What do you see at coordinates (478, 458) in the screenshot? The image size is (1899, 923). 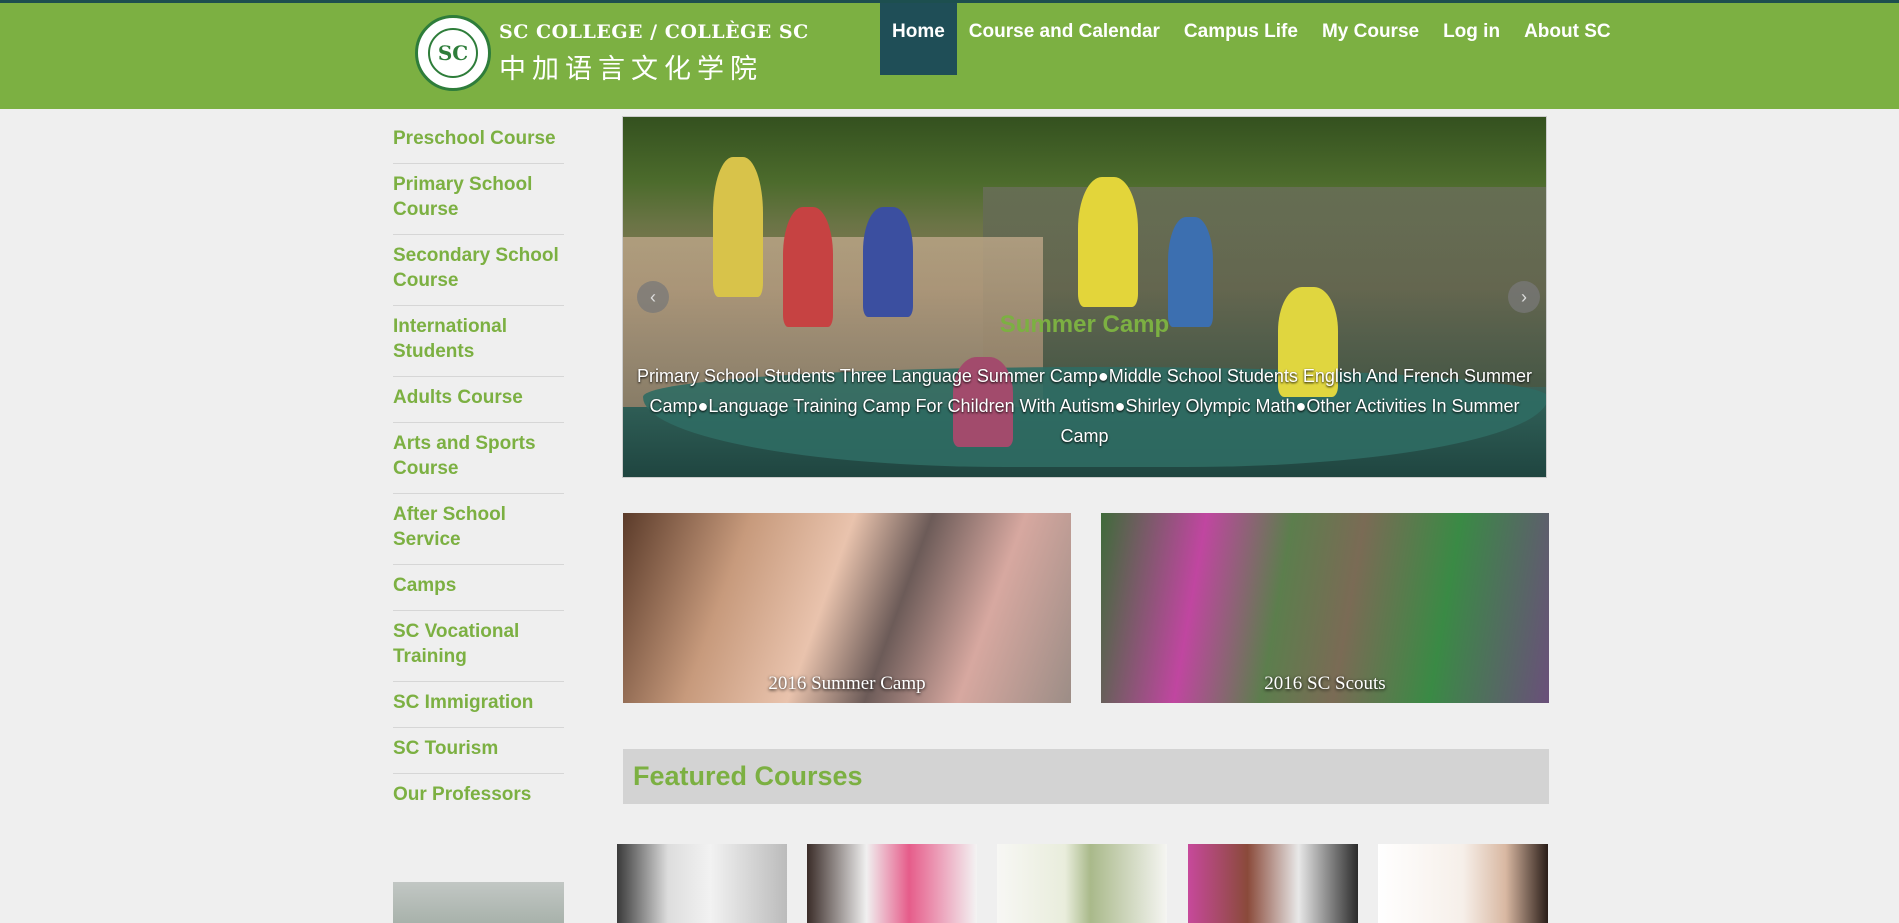 I see `sidebar-item-arts-and-sports-course: Arts and Sports Course` at bounding box center [478, 458].